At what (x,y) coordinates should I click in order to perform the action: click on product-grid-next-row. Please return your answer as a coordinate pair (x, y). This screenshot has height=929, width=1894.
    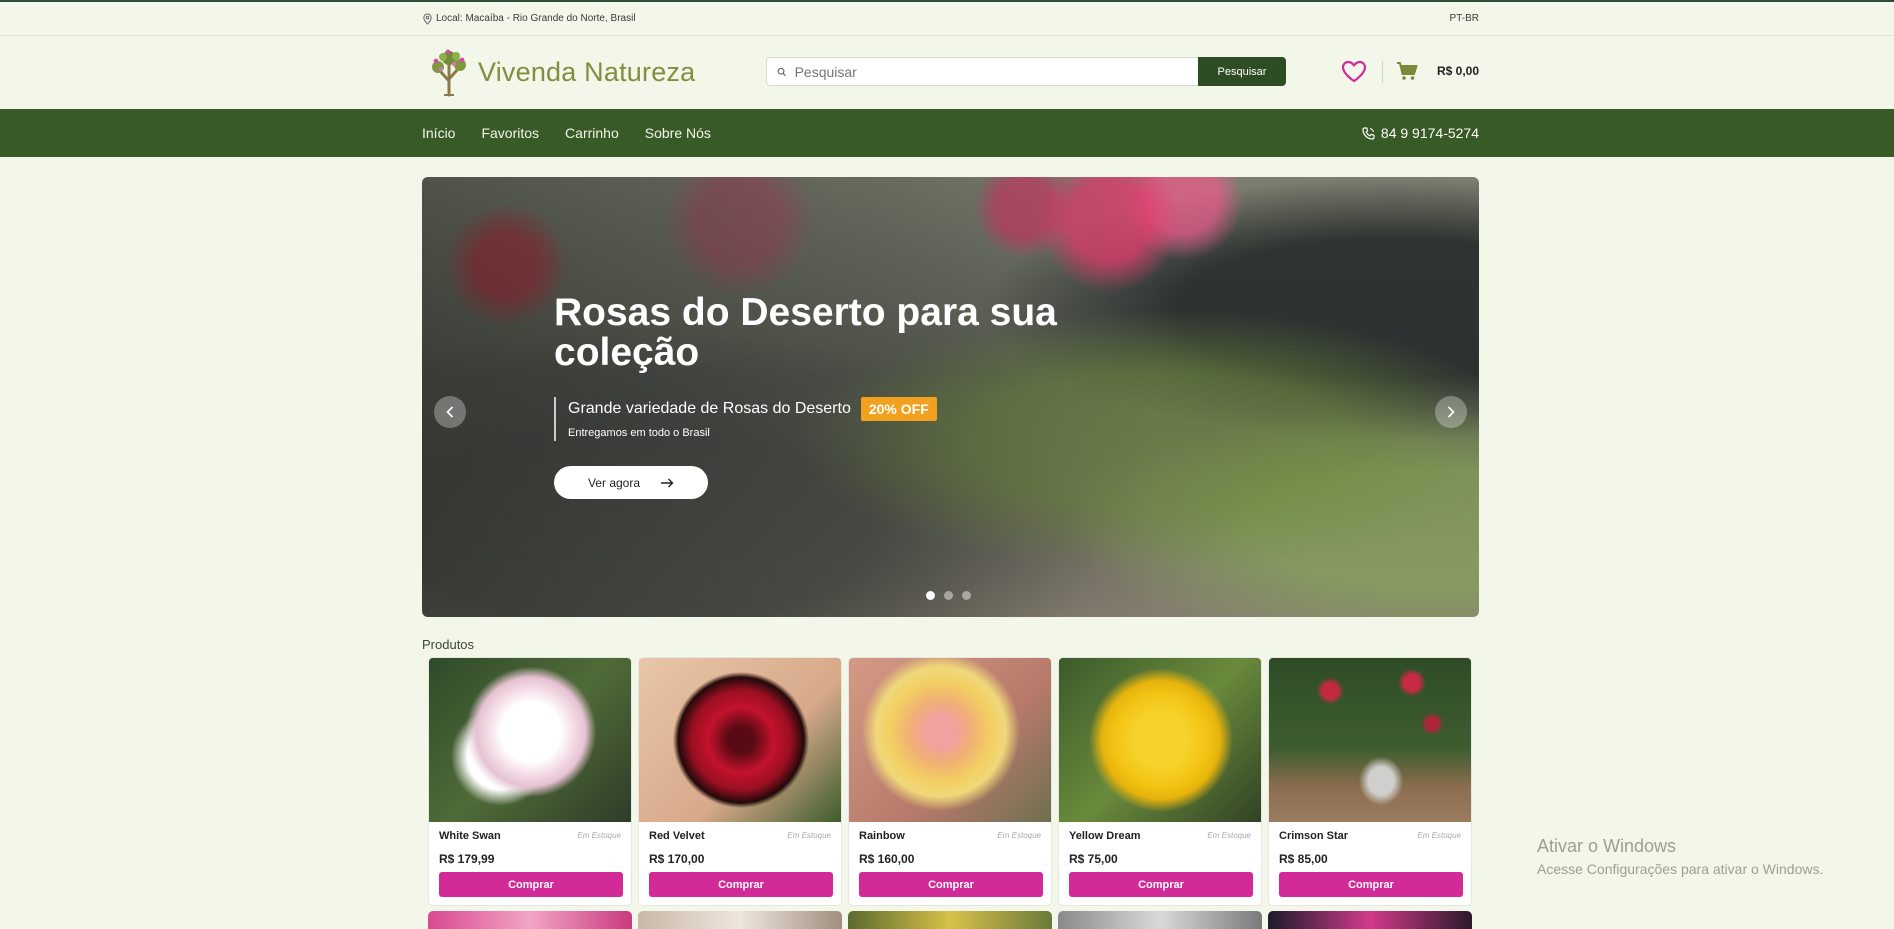
    Looking at the image, I should click on (950, 920).